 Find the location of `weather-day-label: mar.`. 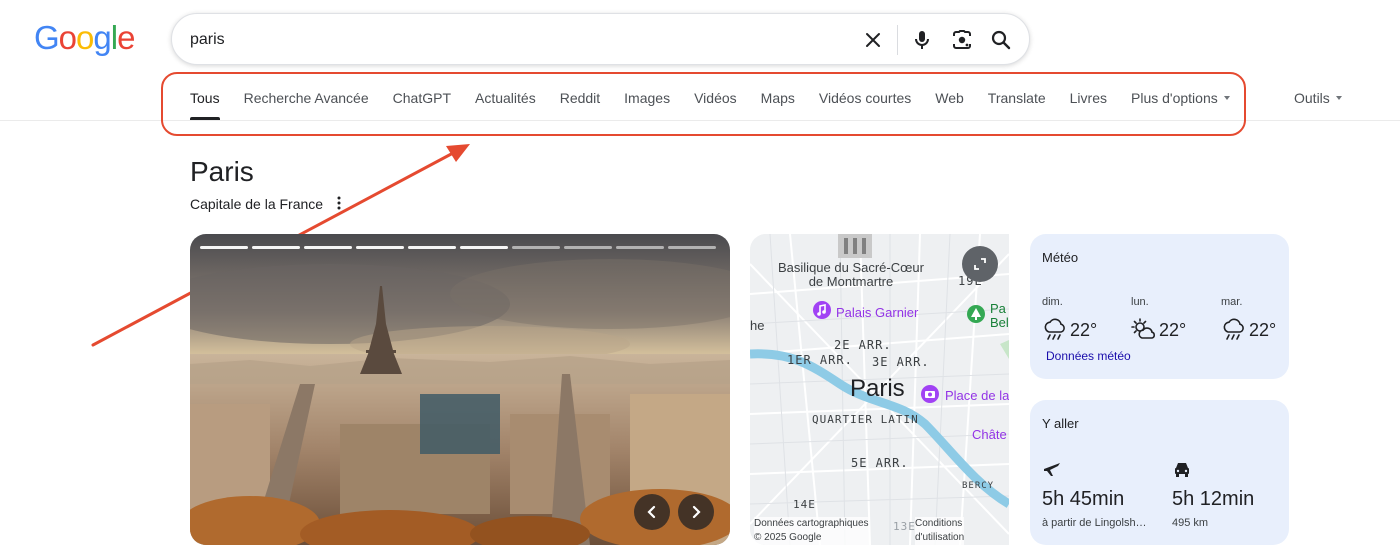

weather-day-label: mar. is located at coordinates (1232, 302).